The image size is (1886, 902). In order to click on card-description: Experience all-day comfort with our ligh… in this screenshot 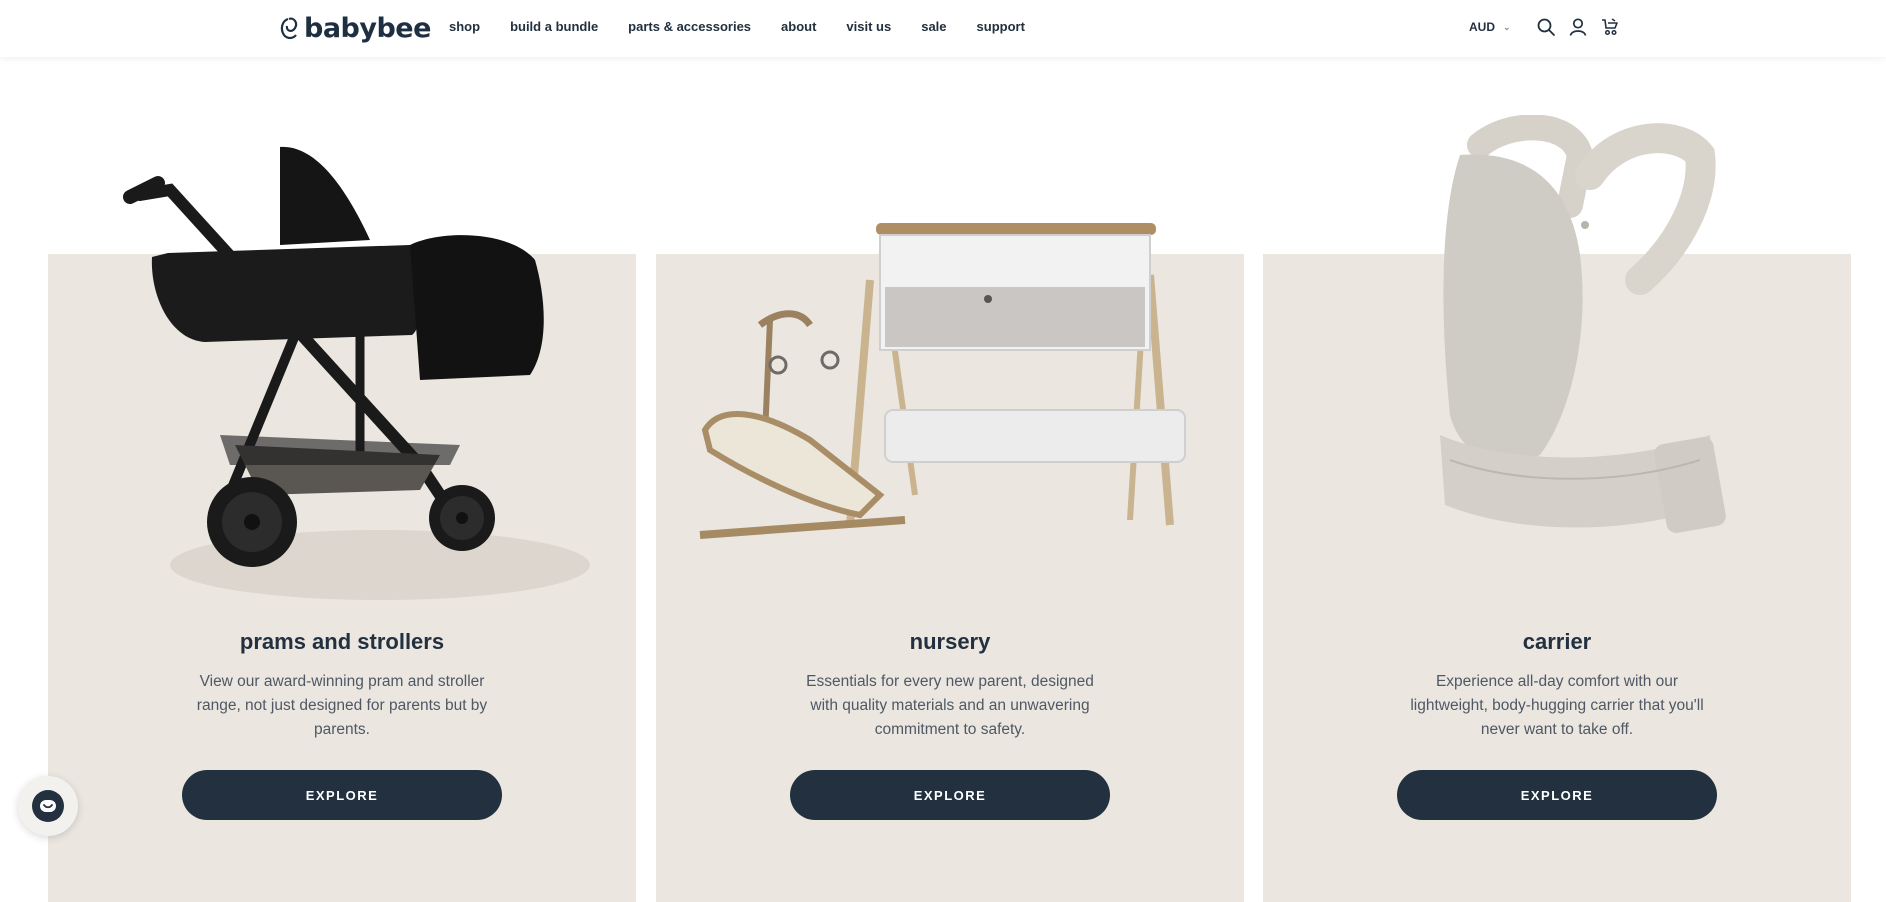, I will do `click(1557, 705)`.